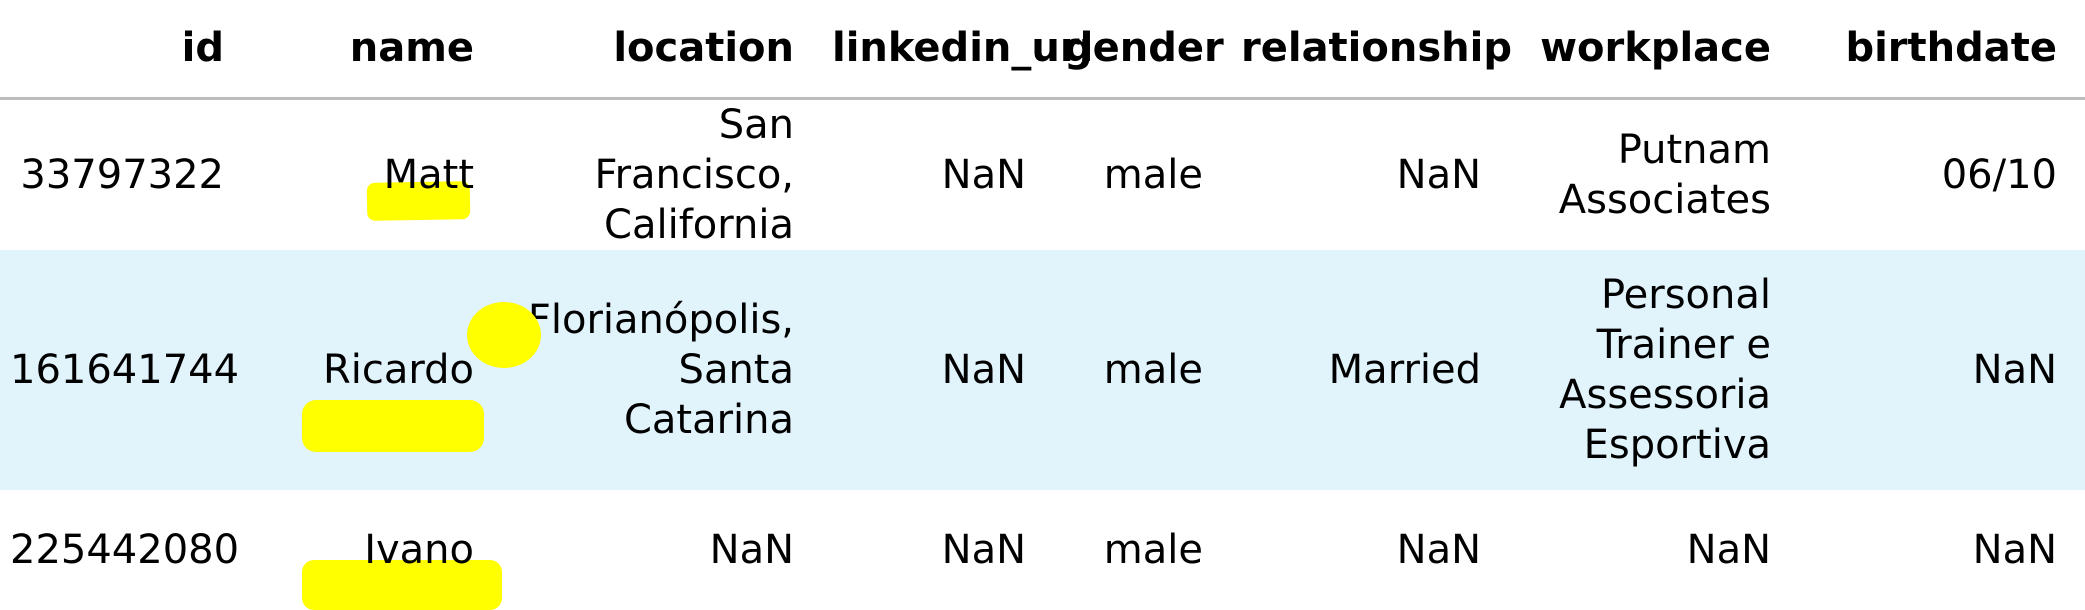  I want to click on cell-workplace: Personal Trainer e Assessoria Esportiva, so click(1665, 369).